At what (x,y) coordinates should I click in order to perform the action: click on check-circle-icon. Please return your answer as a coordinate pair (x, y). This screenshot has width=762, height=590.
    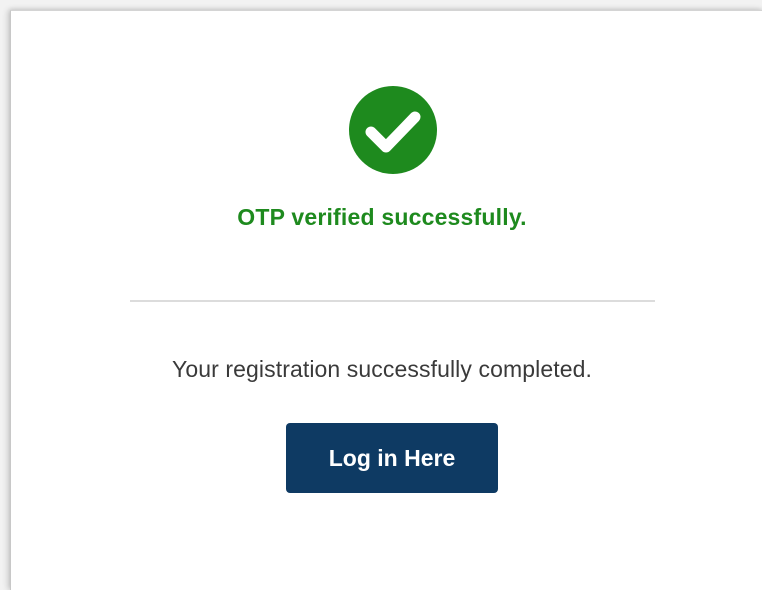
    Looking at the image, I should click on (393, 130).